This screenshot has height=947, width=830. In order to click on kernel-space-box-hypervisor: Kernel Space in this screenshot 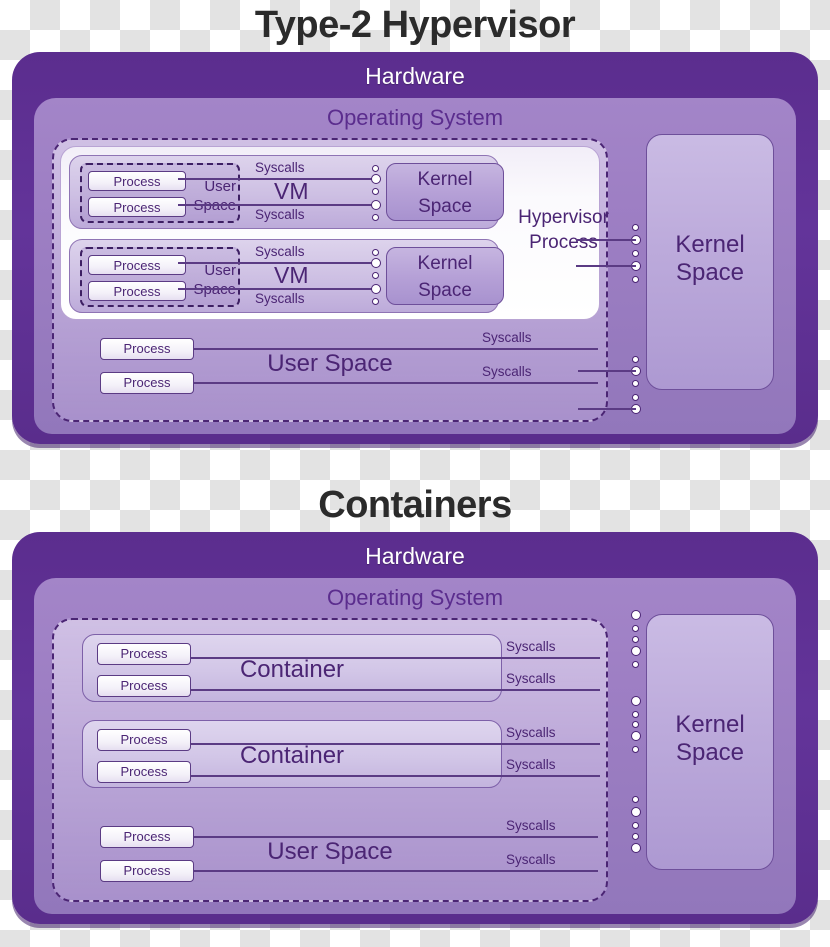, I will do `click(710, 262)`.